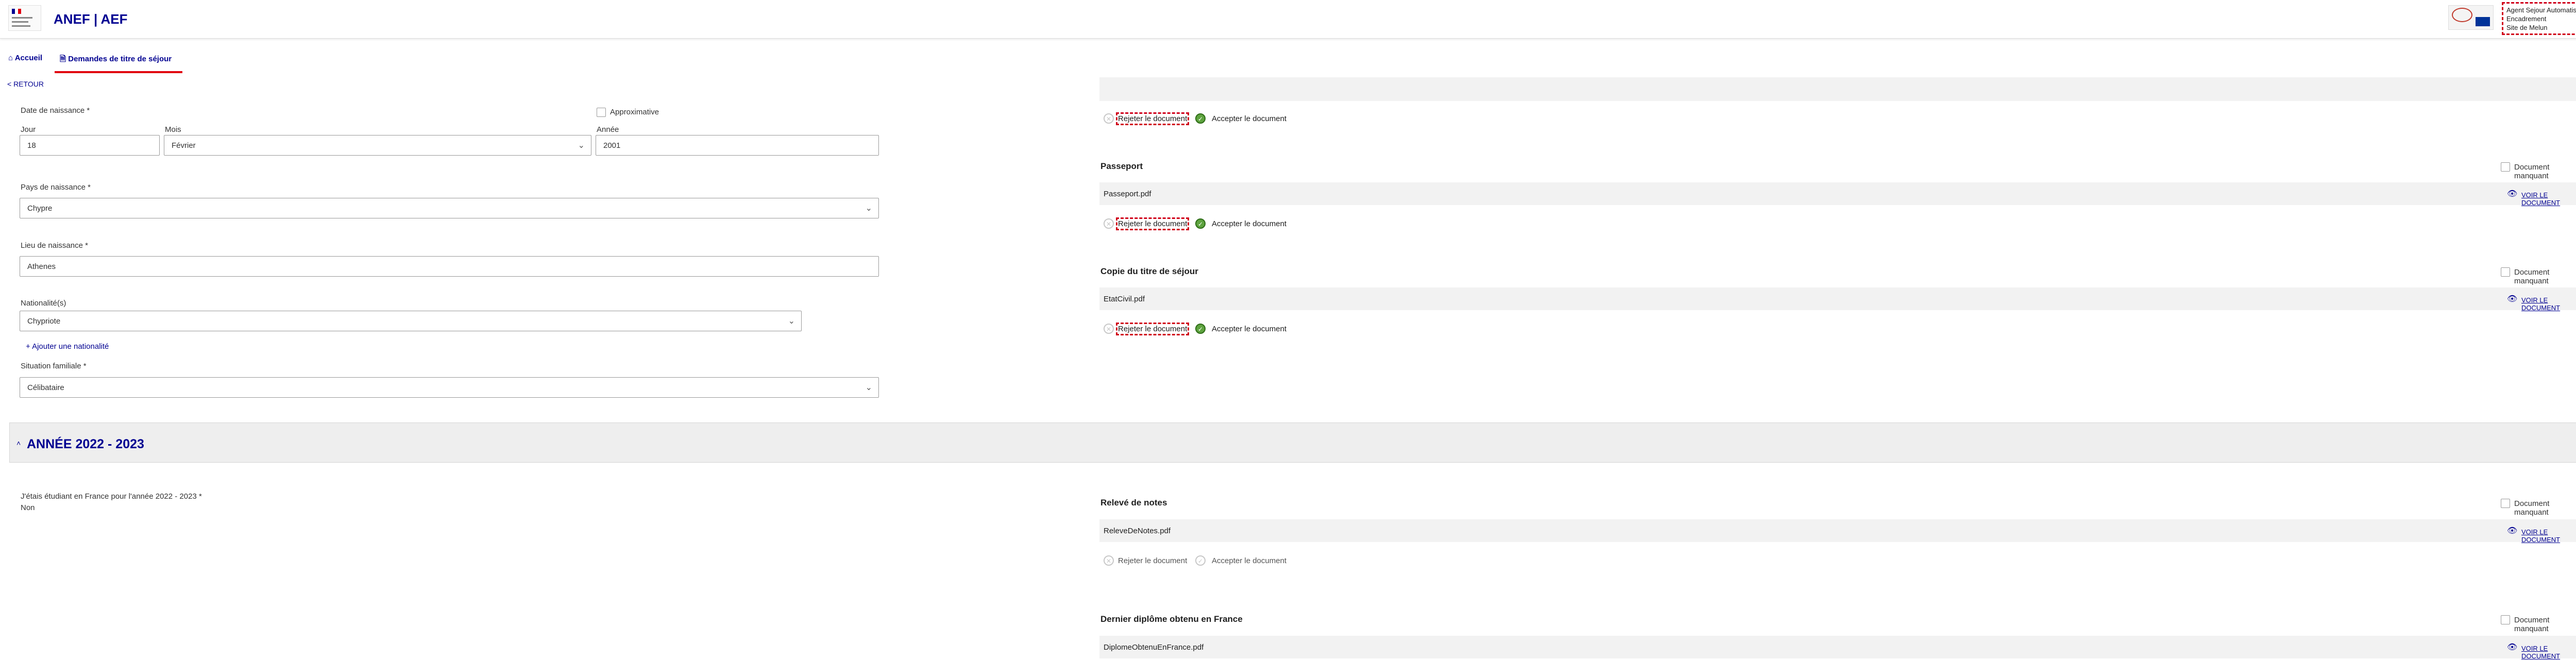 The image size is (2576, 660). I want to click on family-status-label: Situation familiale *, so click(54, 366).